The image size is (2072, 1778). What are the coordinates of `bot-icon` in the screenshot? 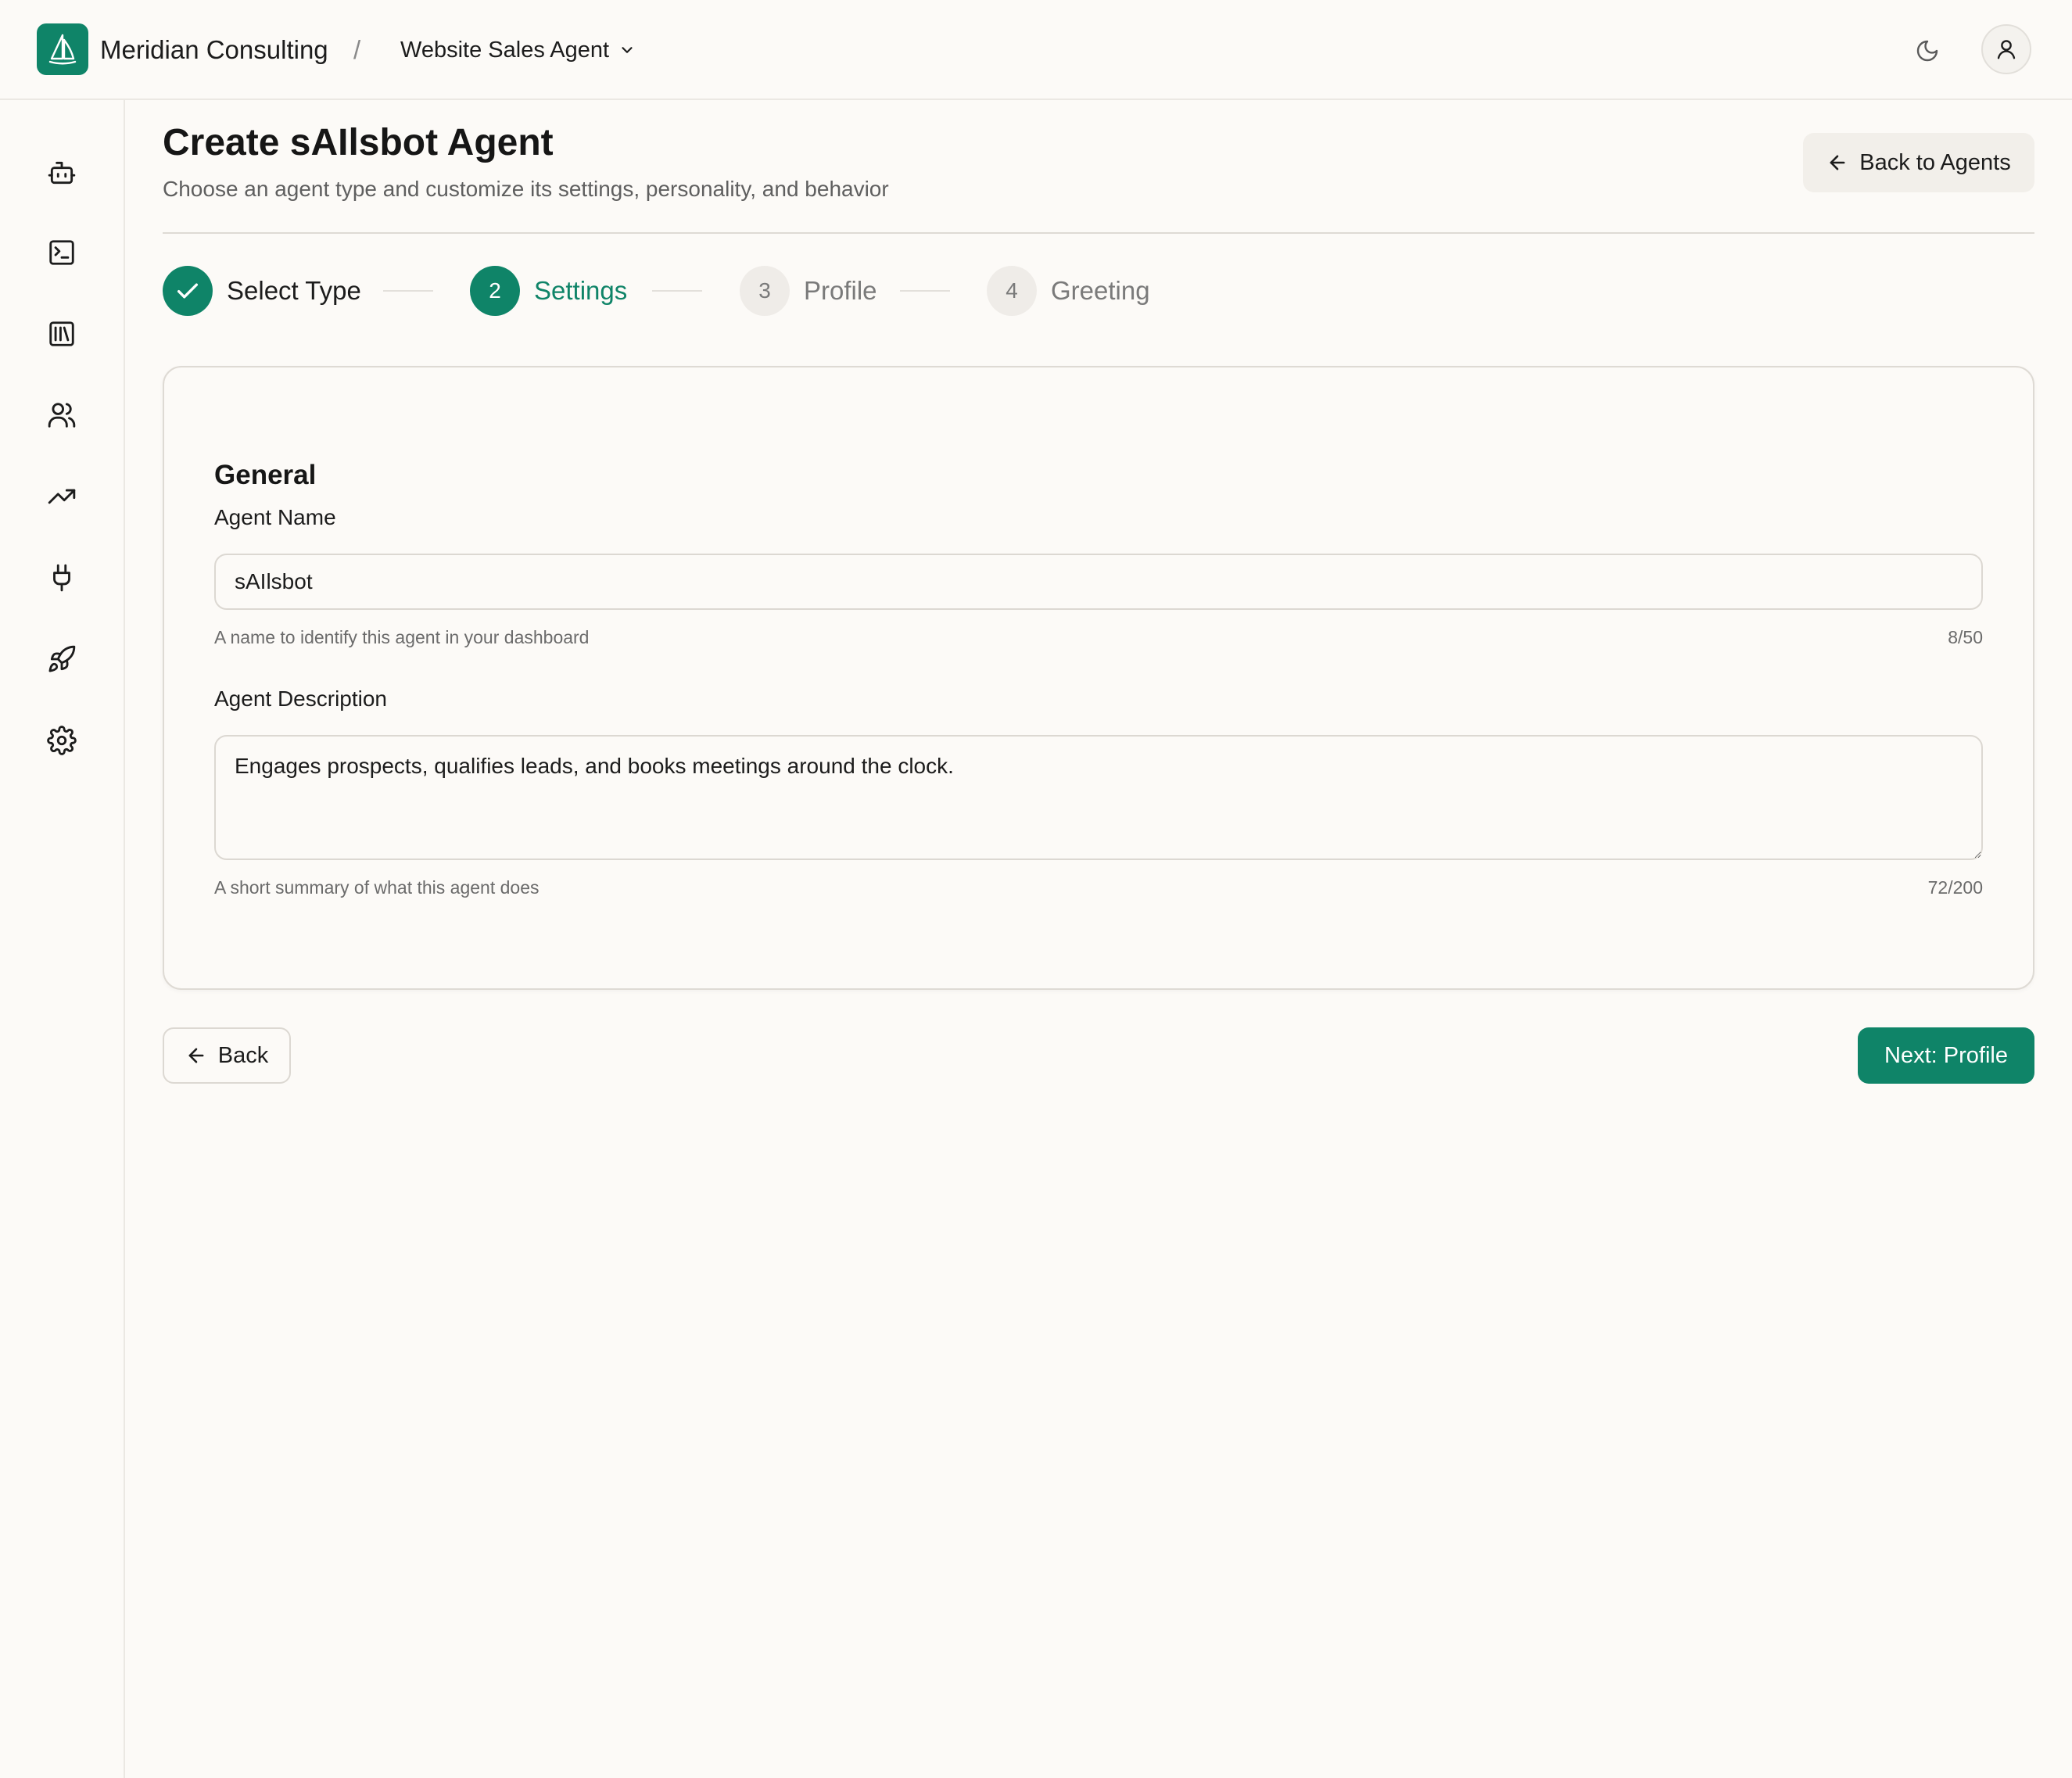 It's located at (62, 173).